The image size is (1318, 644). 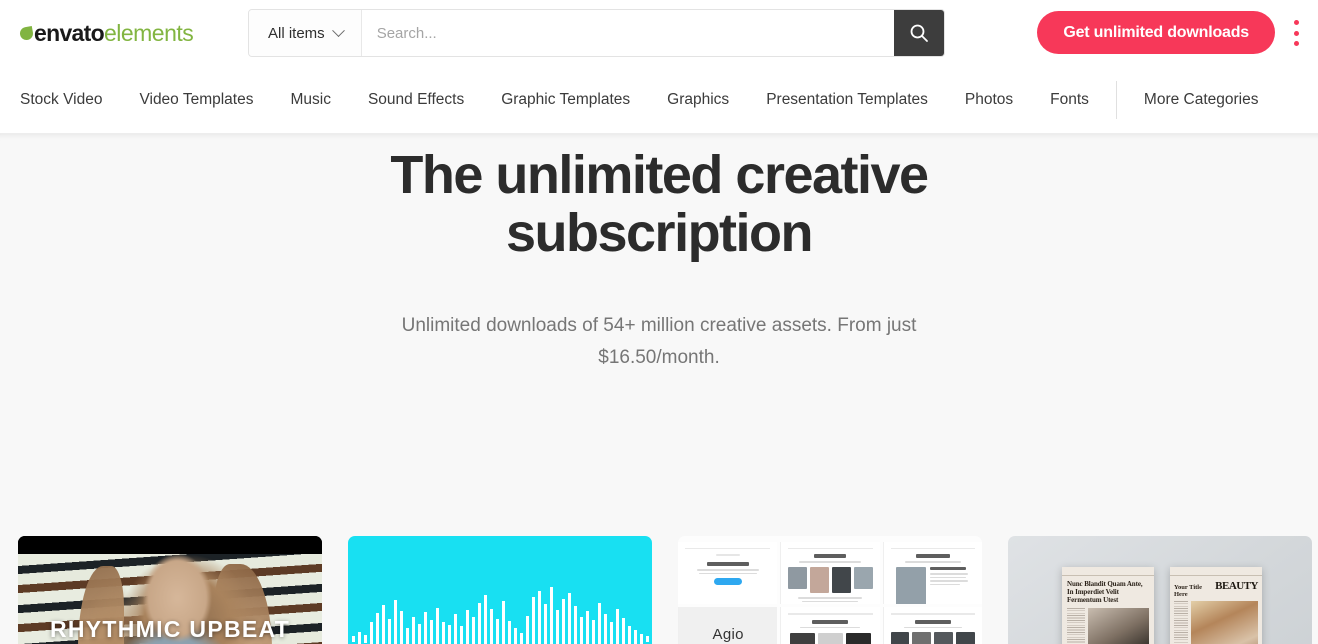 What do you see at coordinates (1216, 571) in the screenshot?
I see `masthead-rule-right` at bounding box center [1216, 571].